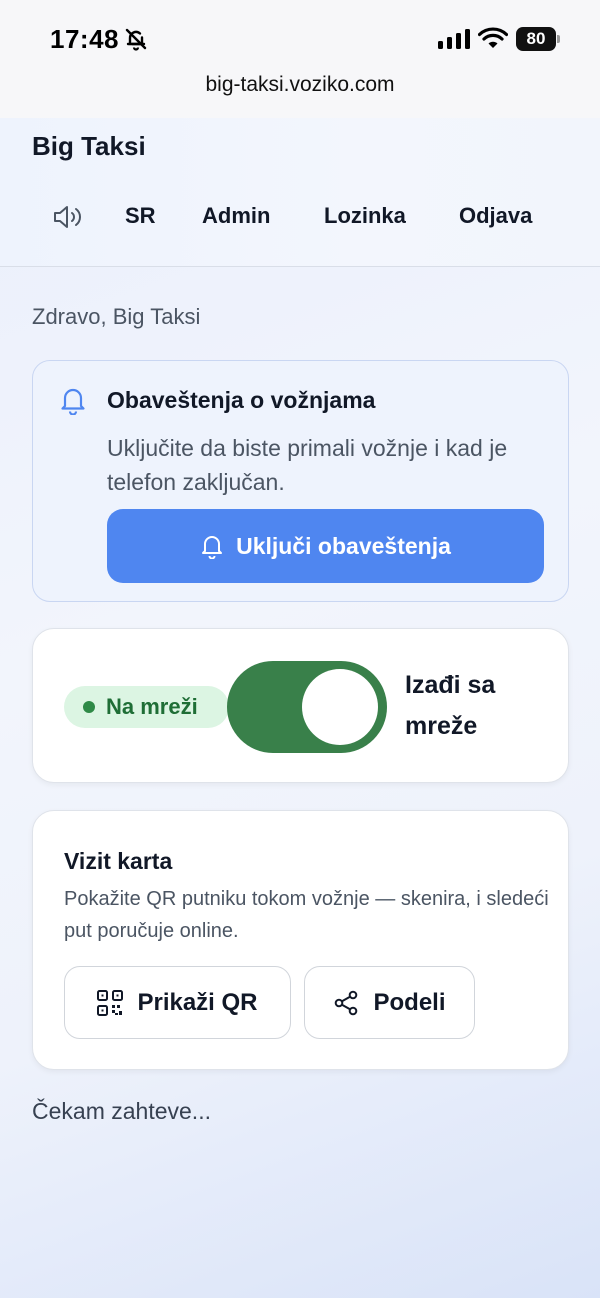 This screenshot has width=600, height=1298. Describe the element at coordinates (300, 218) in the screenshot. I see `top-nav: SR Admin Lozinka Odjava` at that location.